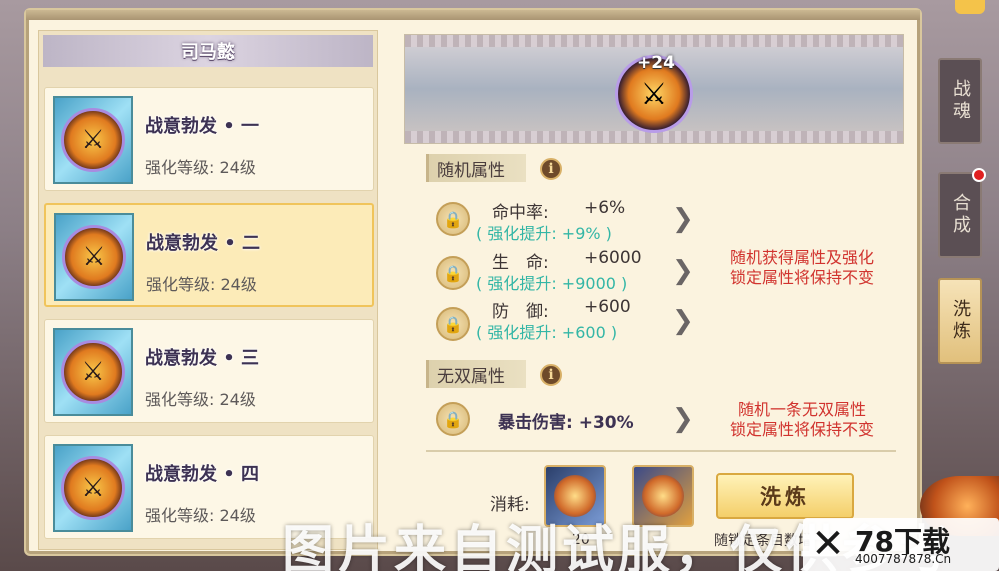  Describe the element at coordinates (476, 374) in the screenshot. I see `unique-attr-header: 无双属性` at that location.